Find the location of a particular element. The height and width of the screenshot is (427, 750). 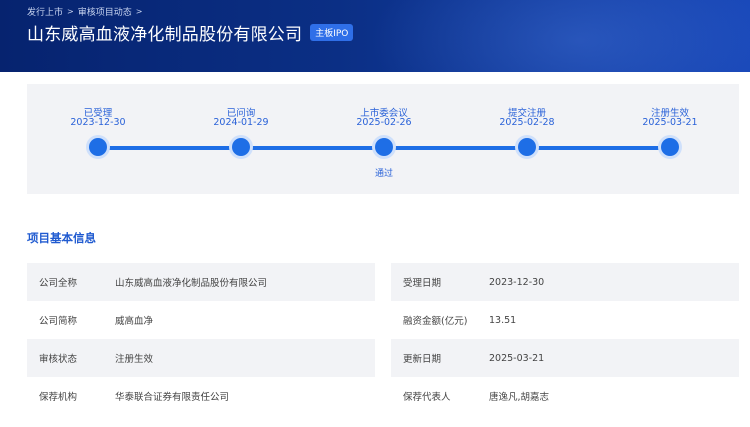

field-value-review-status: 注册生效 is located at coordinates (134, 359).